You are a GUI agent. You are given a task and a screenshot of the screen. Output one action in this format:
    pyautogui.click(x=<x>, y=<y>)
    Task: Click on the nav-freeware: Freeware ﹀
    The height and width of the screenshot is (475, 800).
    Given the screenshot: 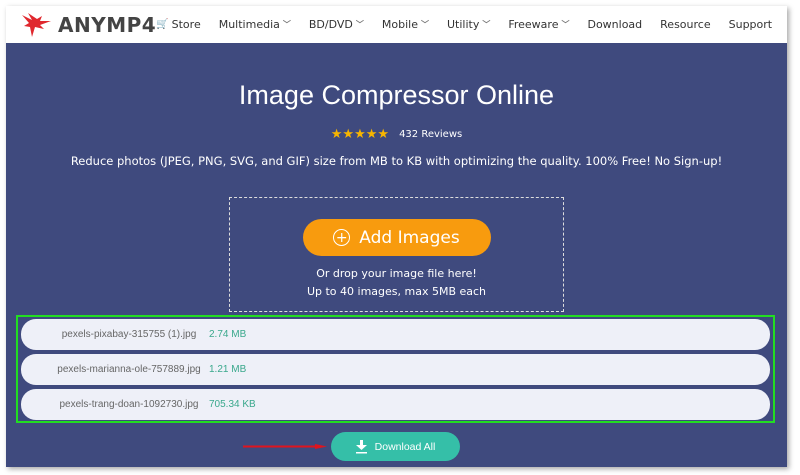 What is the action you would take?
    pyautogui.click(x=538, y=24)
    